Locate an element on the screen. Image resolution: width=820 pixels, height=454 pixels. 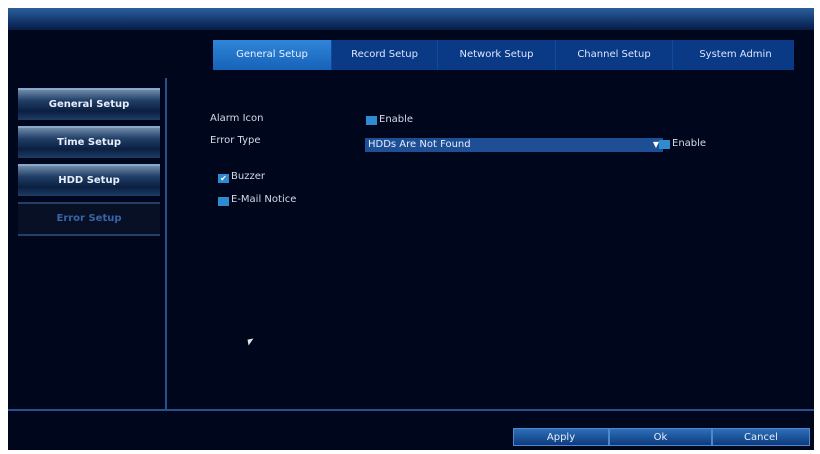
top-title-bar is located at coordinates (411, 19).